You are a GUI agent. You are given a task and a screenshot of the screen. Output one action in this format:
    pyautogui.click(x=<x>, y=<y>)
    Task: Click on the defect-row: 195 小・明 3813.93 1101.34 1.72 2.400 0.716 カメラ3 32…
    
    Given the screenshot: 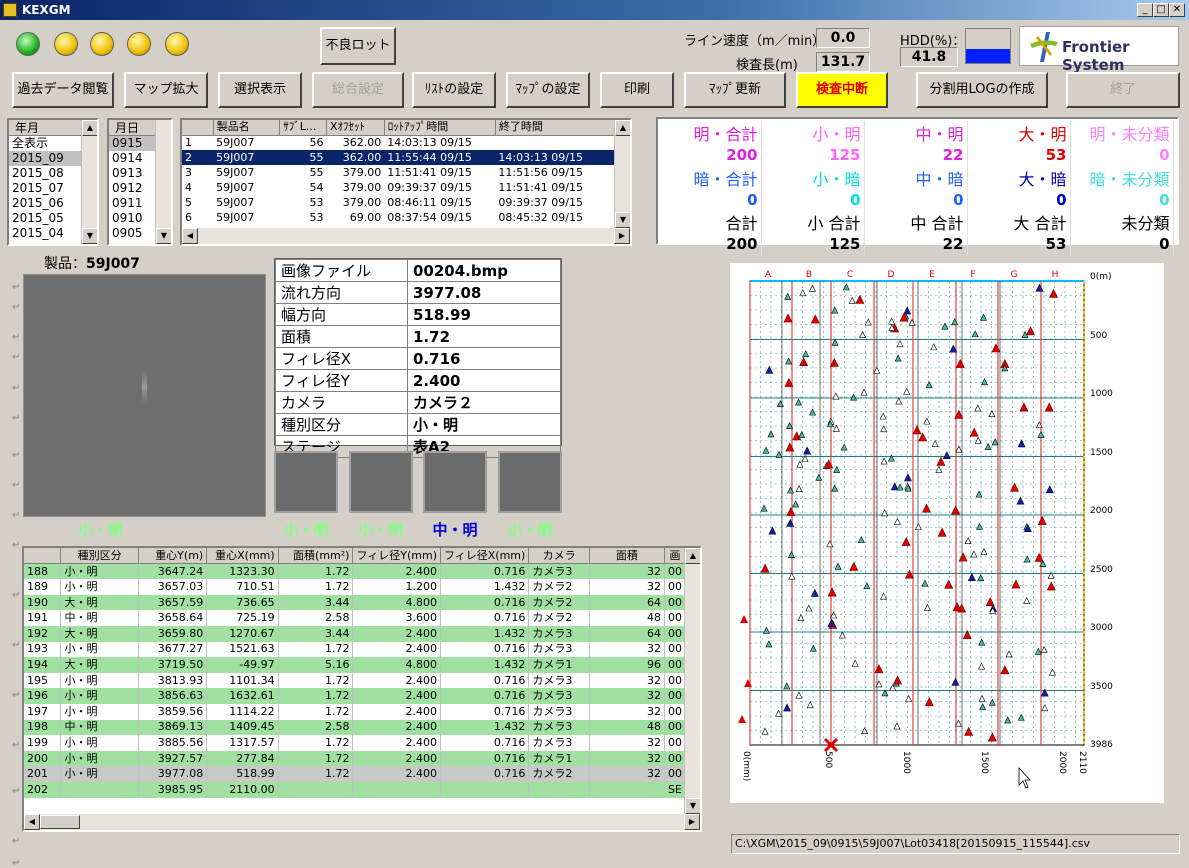 What is the action you would take?
    pyautogui.click(x=355, y=680)
    